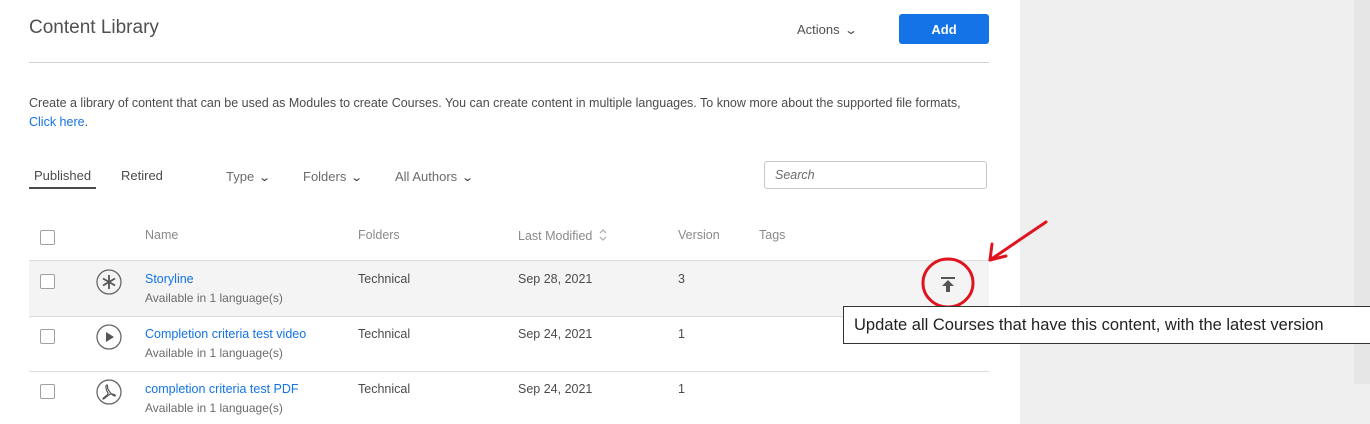 Image resolution: width=1370 pixels, height=424 pixels. I want to click on row-name-link: Storyline, so click(169, 279).